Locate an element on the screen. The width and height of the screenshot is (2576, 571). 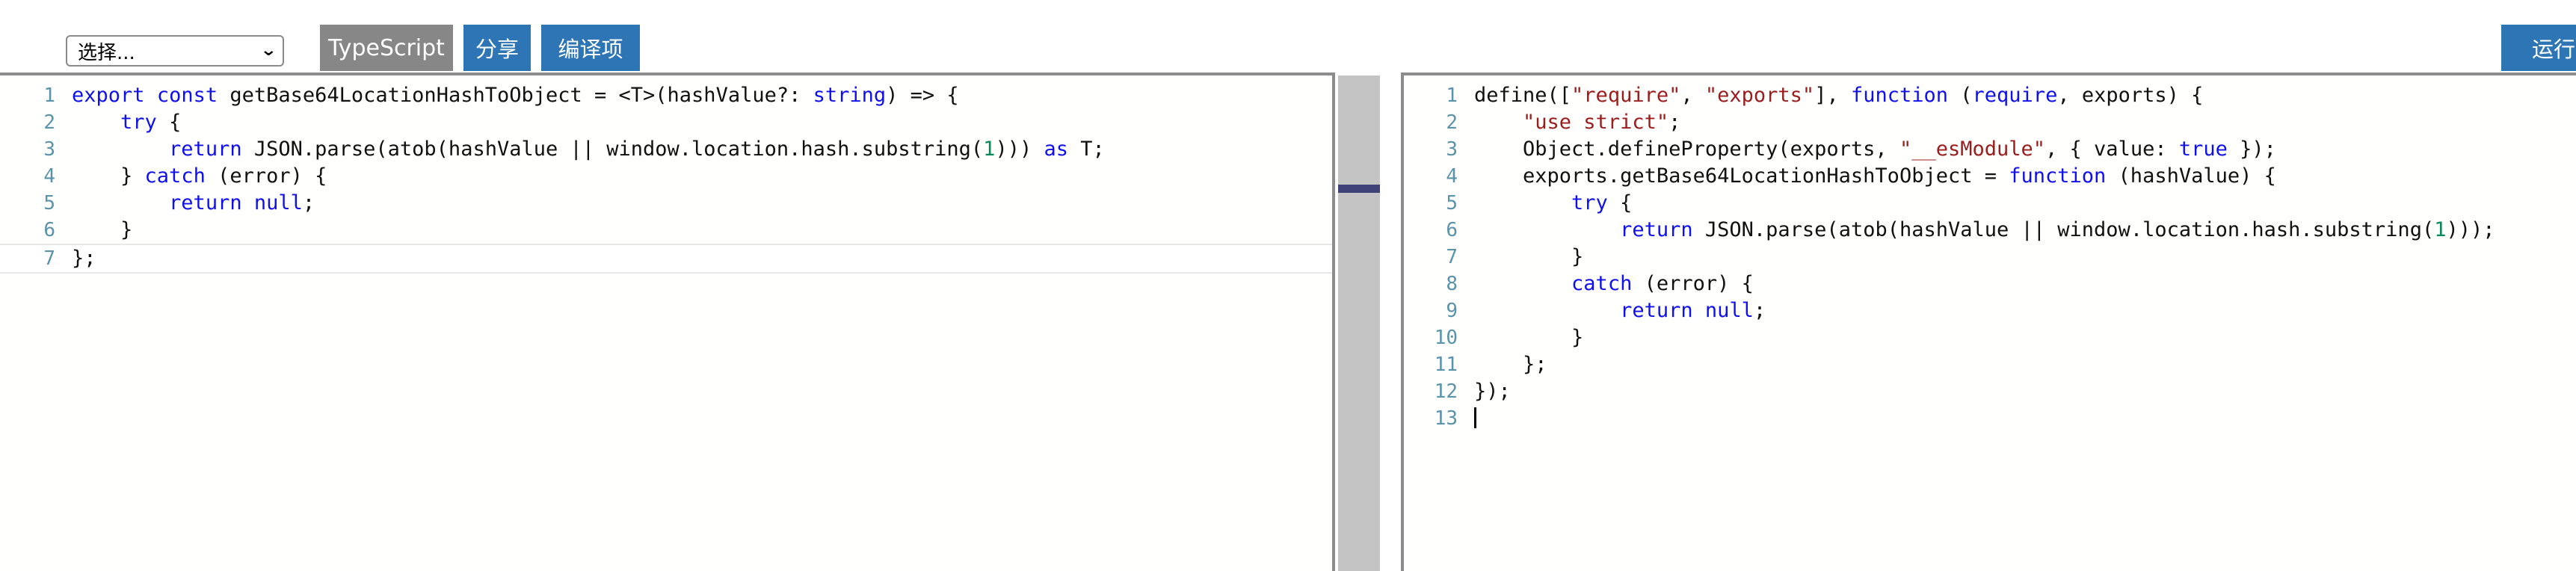
code-token: }; is located at coordinates (1510, 365).